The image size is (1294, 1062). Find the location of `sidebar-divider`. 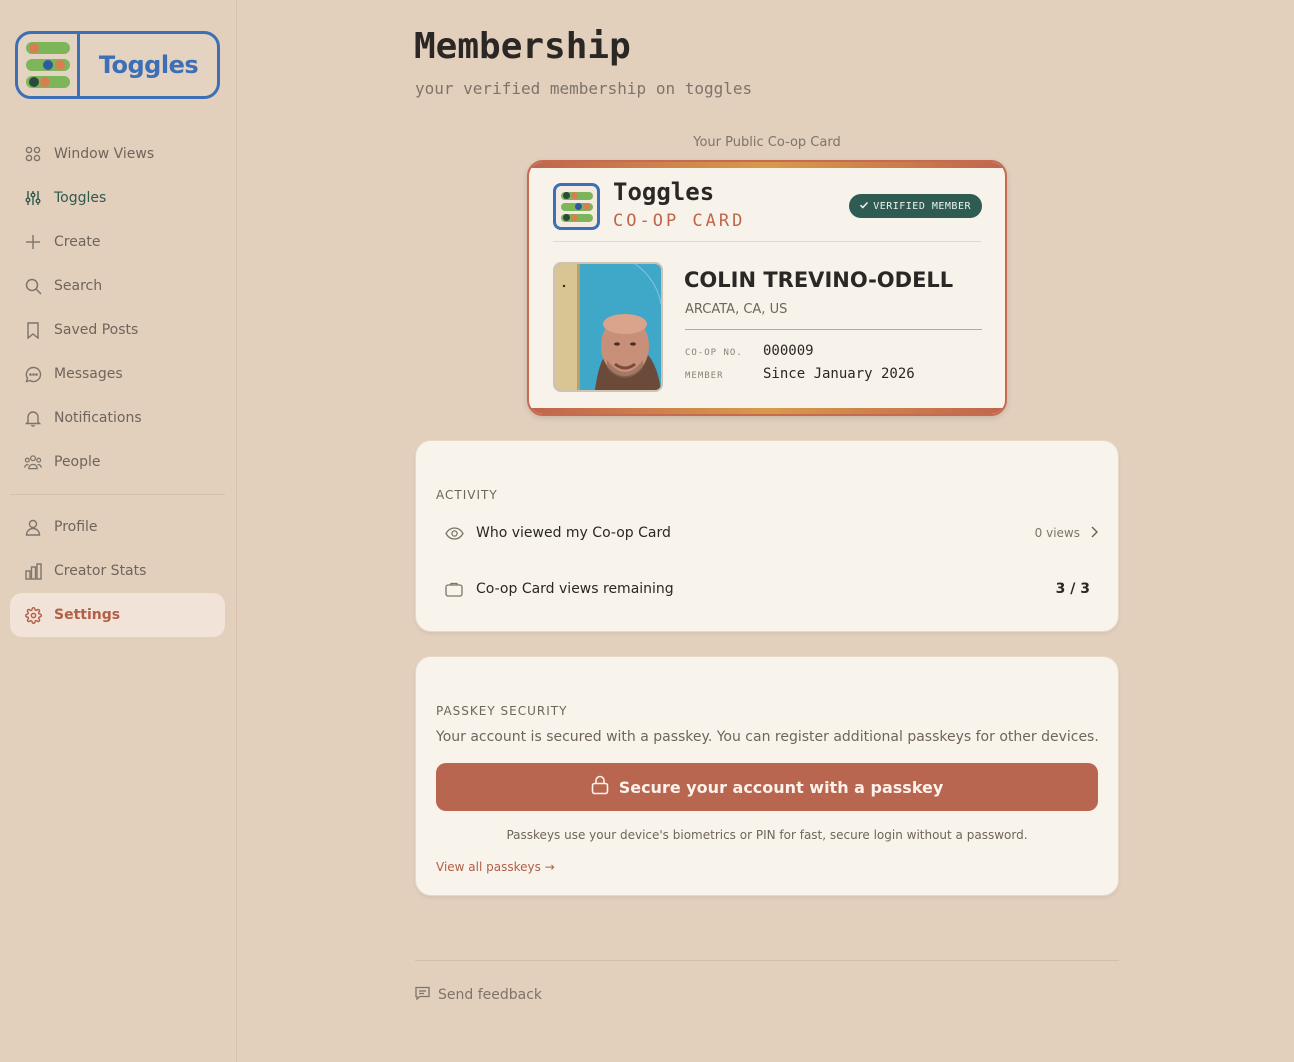

sidebar-divider is located at coordinates (117, 494).